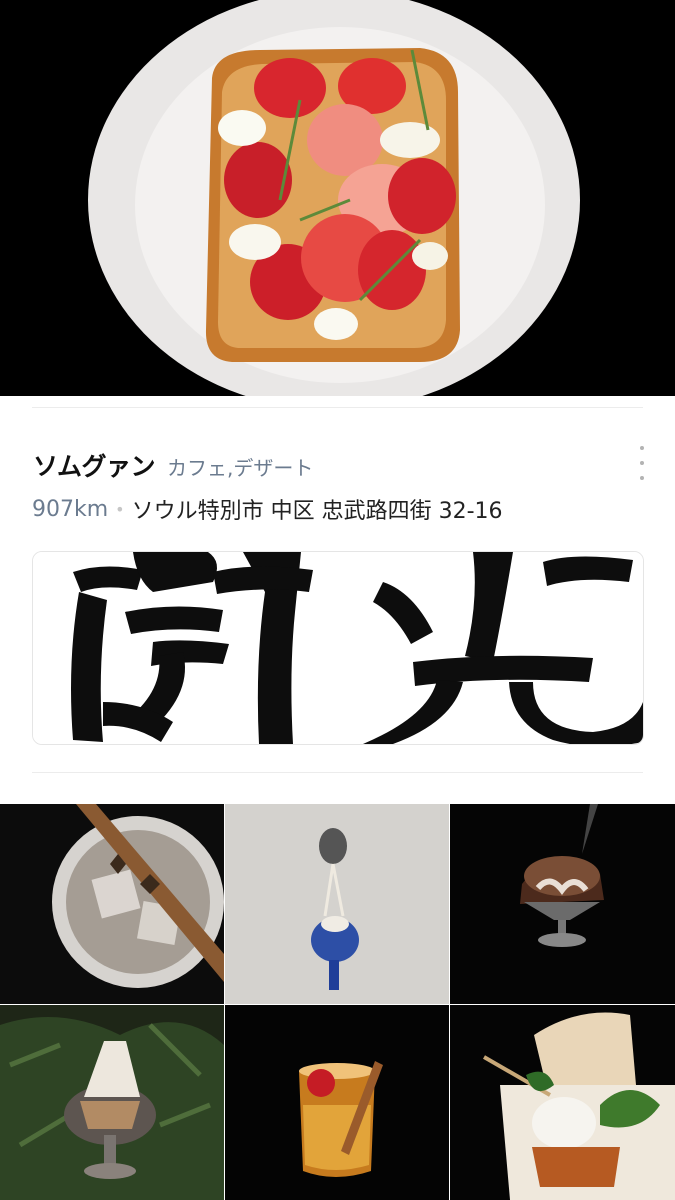  What do you see at coordinates (94, 465) in the screenshot?
I see `place-name: ソムグァン` at bounding box center [94, 465].